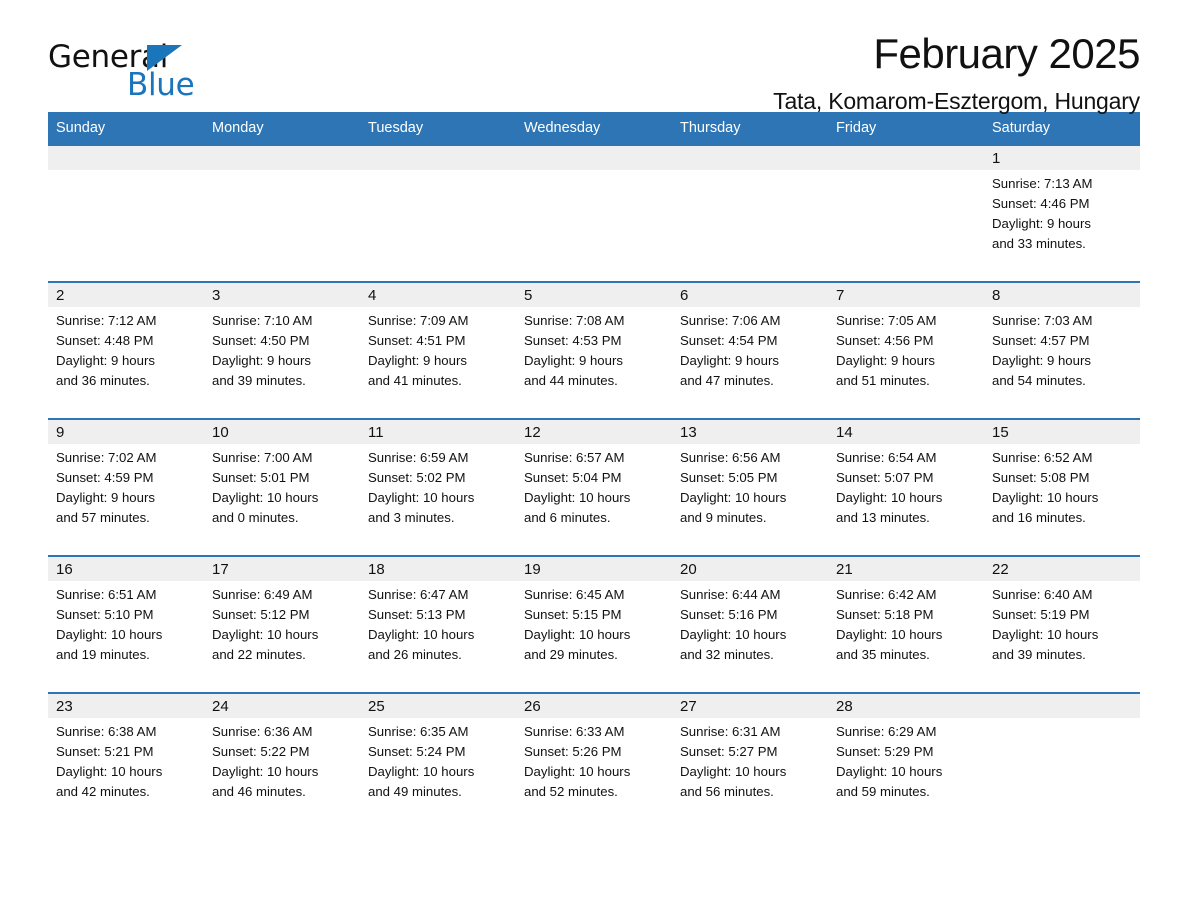 This screenshot has width=1188, height=918. Describe the element at coordinates (438, 706) in the screenshot. I see `day-number: 25` at that location.